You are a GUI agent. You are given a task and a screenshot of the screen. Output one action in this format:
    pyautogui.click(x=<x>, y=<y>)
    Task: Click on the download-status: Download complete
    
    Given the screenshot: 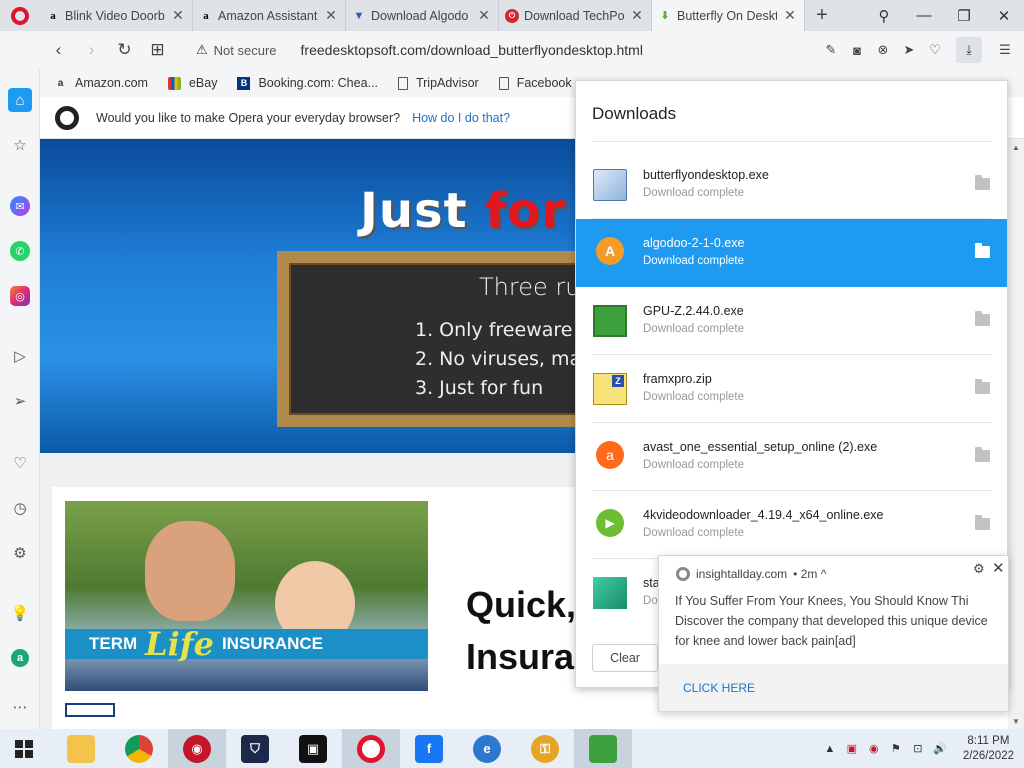 What is the action you would take?
    pyautogui.click(x=694, y=261)
    